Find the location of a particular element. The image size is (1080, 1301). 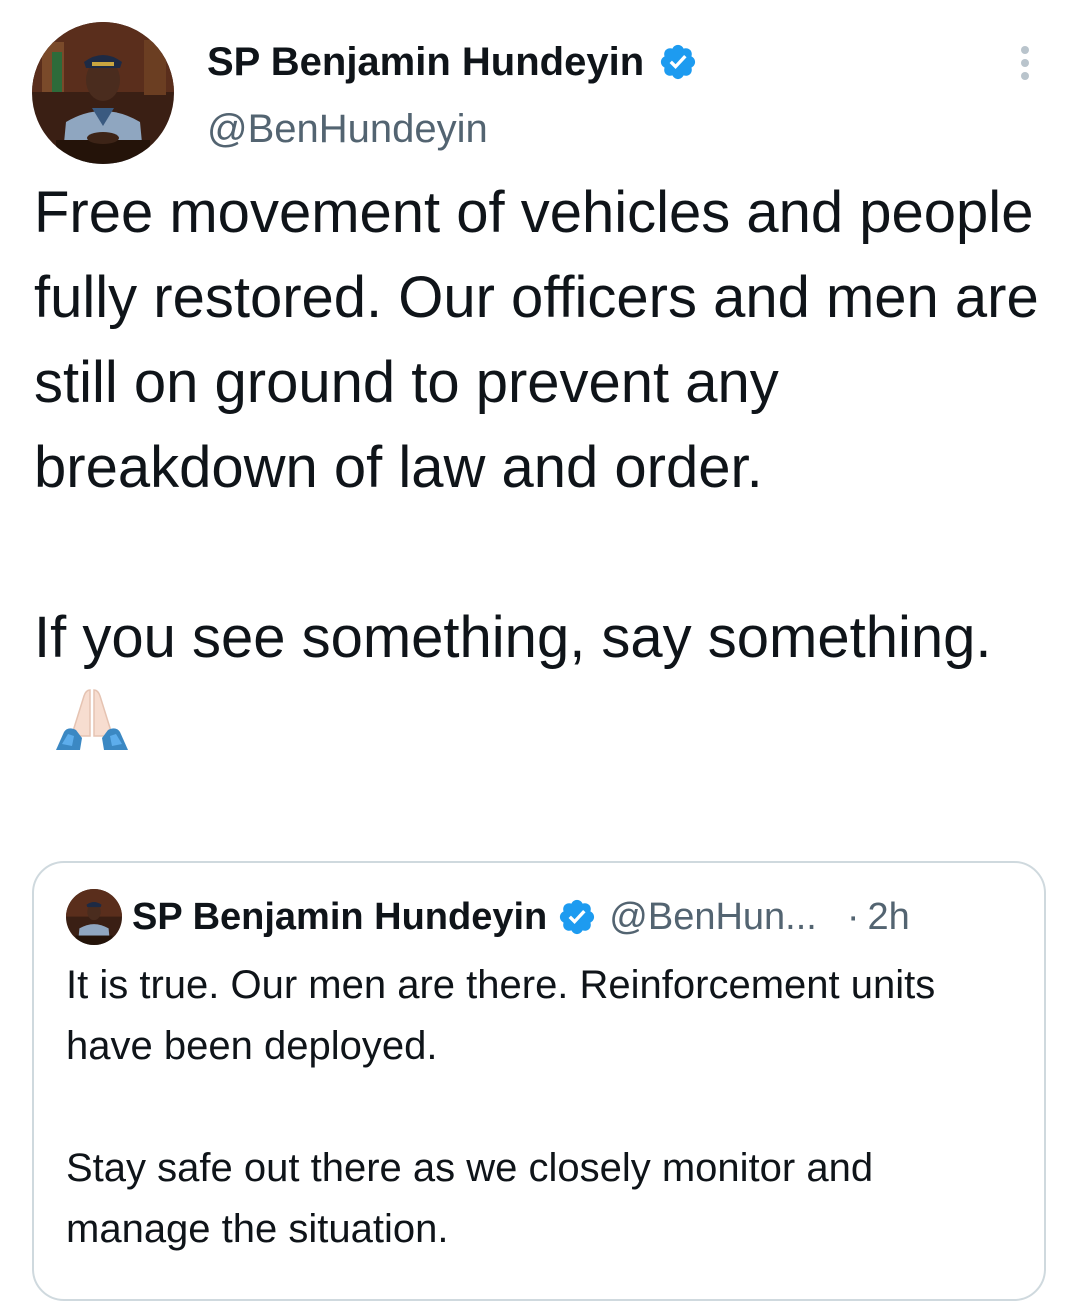

author-display-name: SP Benjamin Hundeyin is located at coordinates (452, 62).